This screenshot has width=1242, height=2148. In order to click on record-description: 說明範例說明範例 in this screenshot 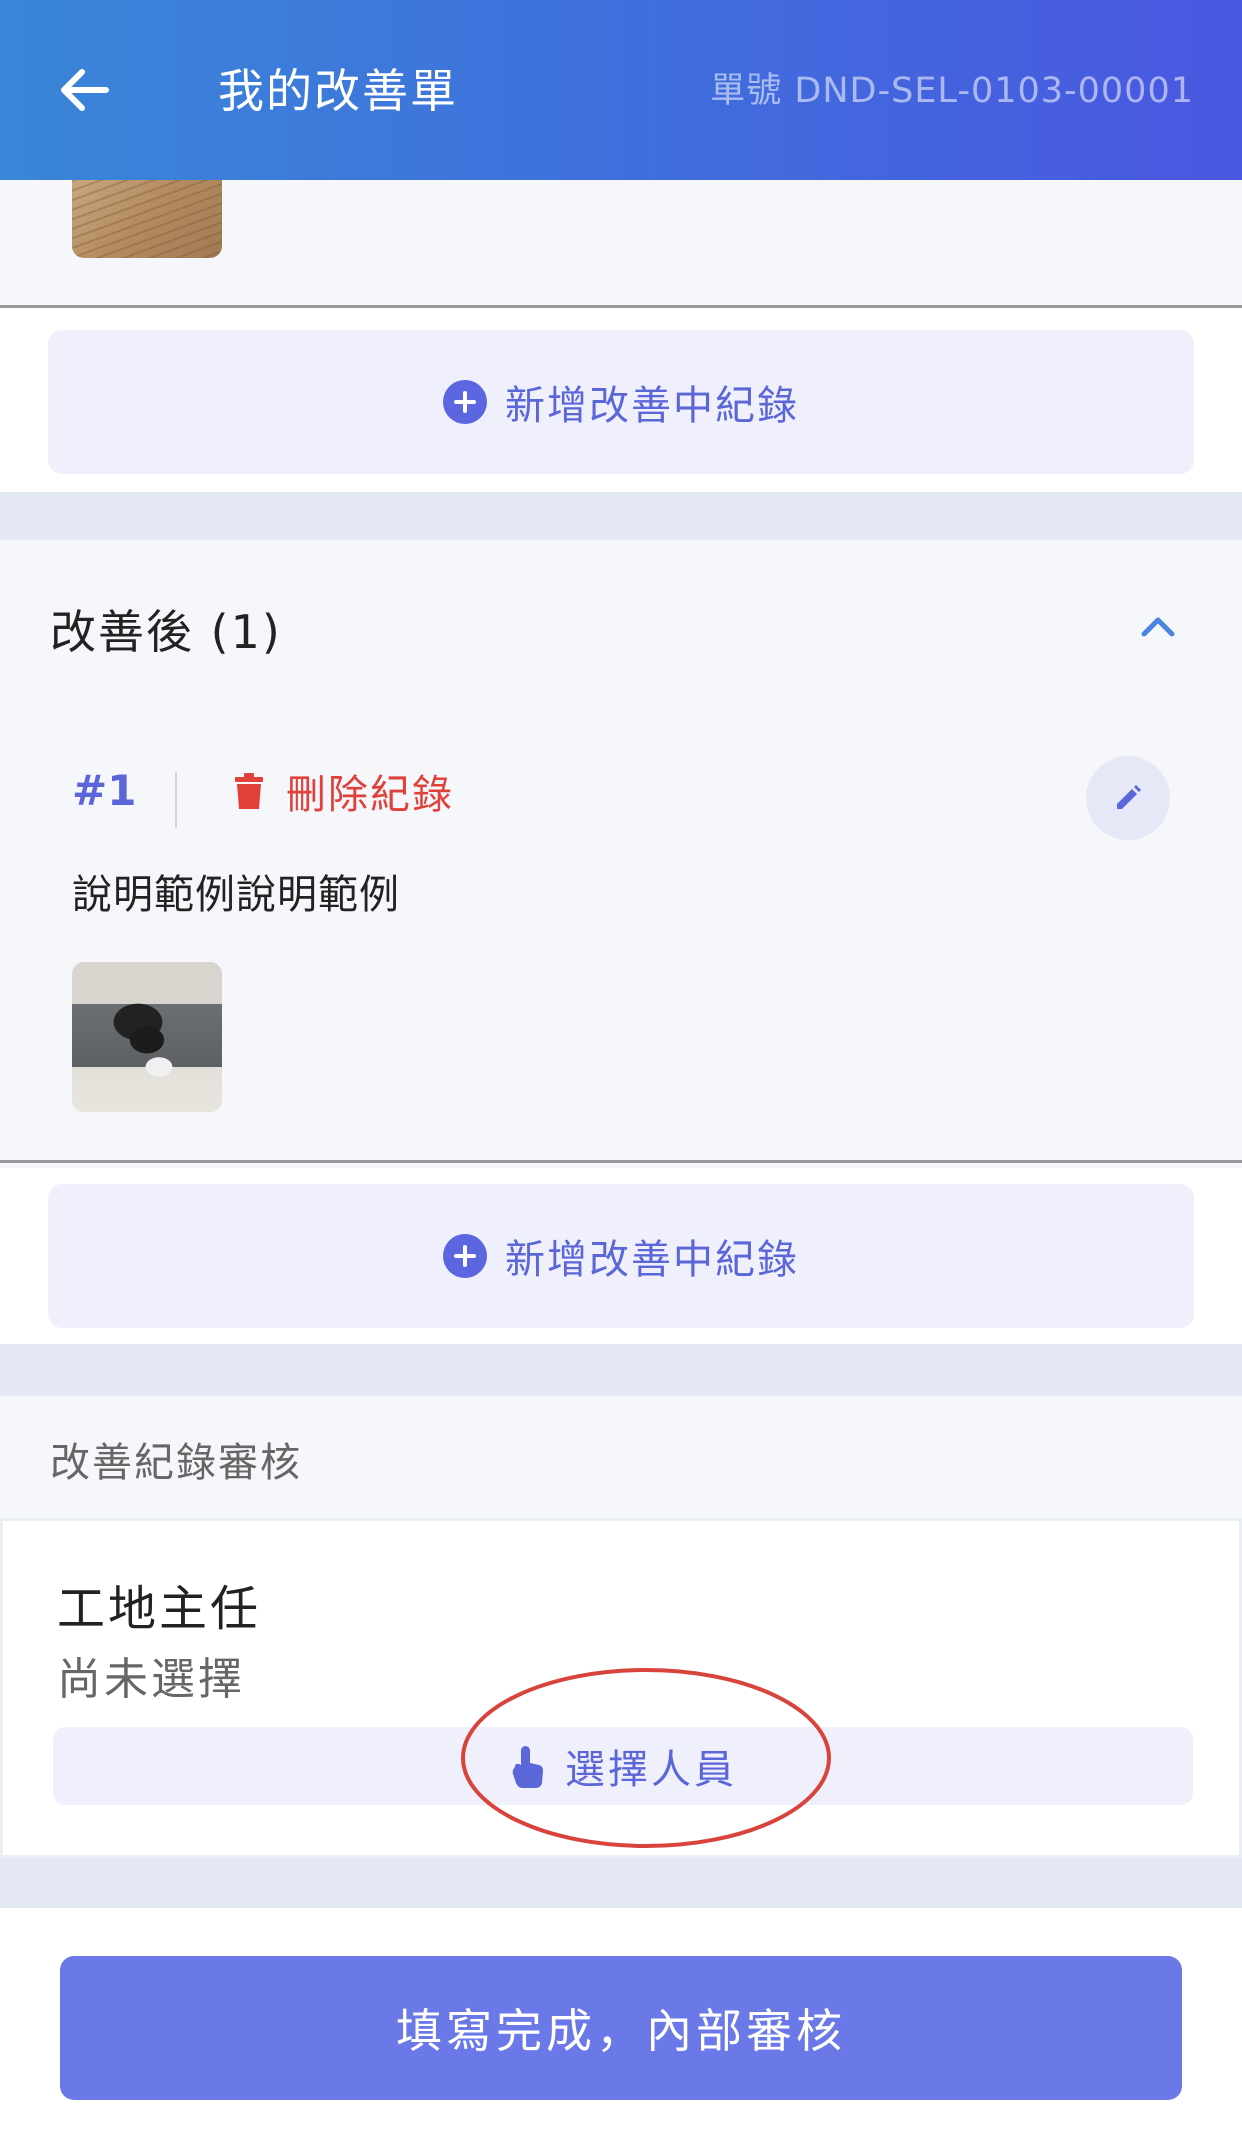, I will do `click(236, 895)`.